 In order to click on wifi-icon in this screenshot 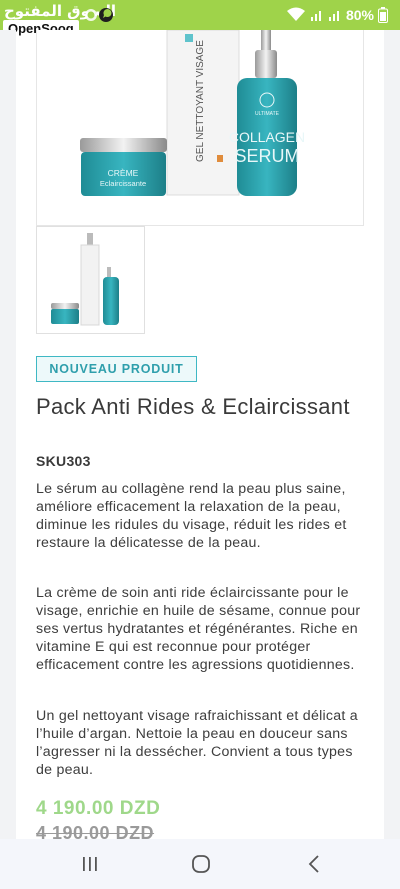, I will do `click(295, 14)`.